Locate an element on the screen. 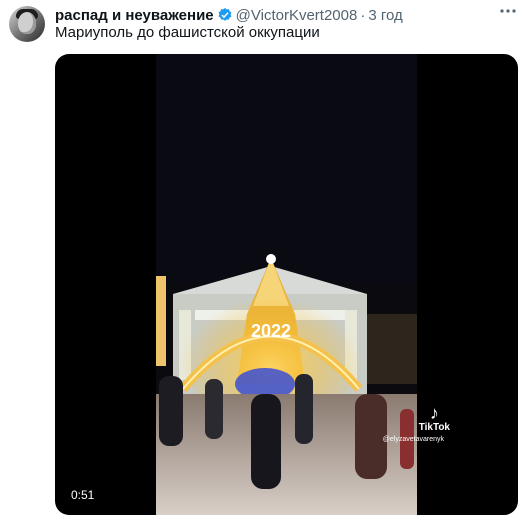  tiktok-watermark: ♪ TikTok is located at coordinates (434, 418).